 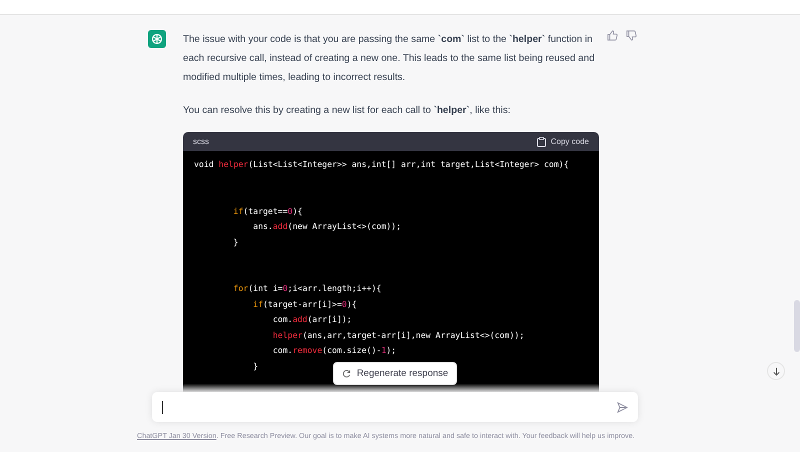 I want to click on code-line: helper(ans,arr,target-arr[i],new ArrayList<>(com));, so click(x=398, y=335).